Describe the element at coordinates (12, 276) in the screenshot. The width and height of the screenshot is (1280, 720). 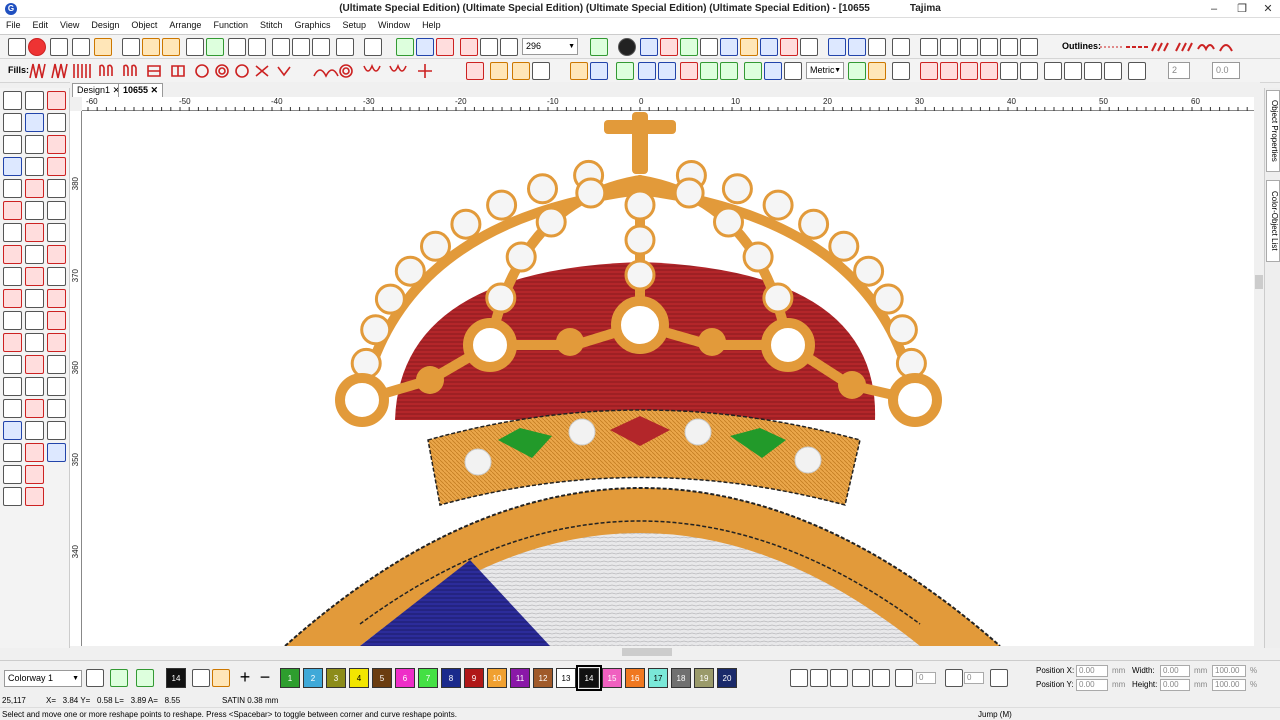
I see `hole-tool-icon` at that location.